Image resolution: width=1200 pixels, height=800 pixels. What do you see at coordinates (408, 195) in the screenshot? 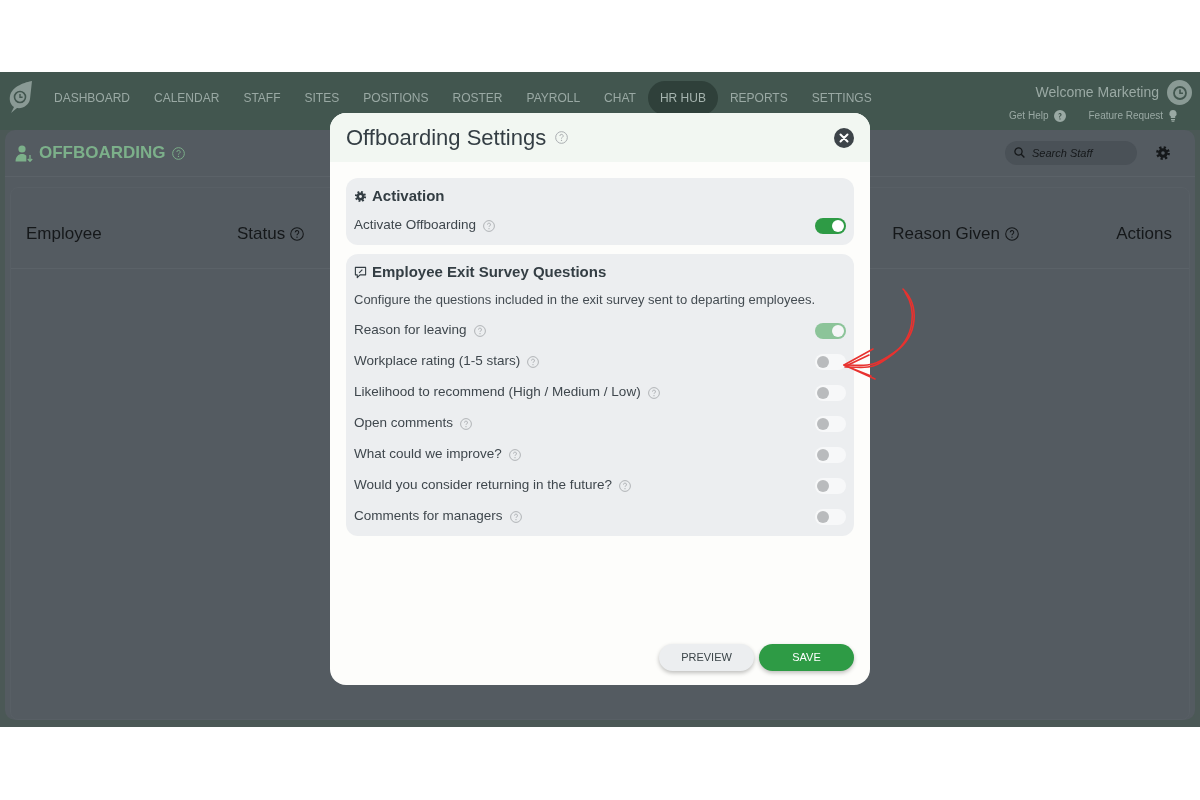
I see `section-title: Activation` at bounding box center [408, 195].